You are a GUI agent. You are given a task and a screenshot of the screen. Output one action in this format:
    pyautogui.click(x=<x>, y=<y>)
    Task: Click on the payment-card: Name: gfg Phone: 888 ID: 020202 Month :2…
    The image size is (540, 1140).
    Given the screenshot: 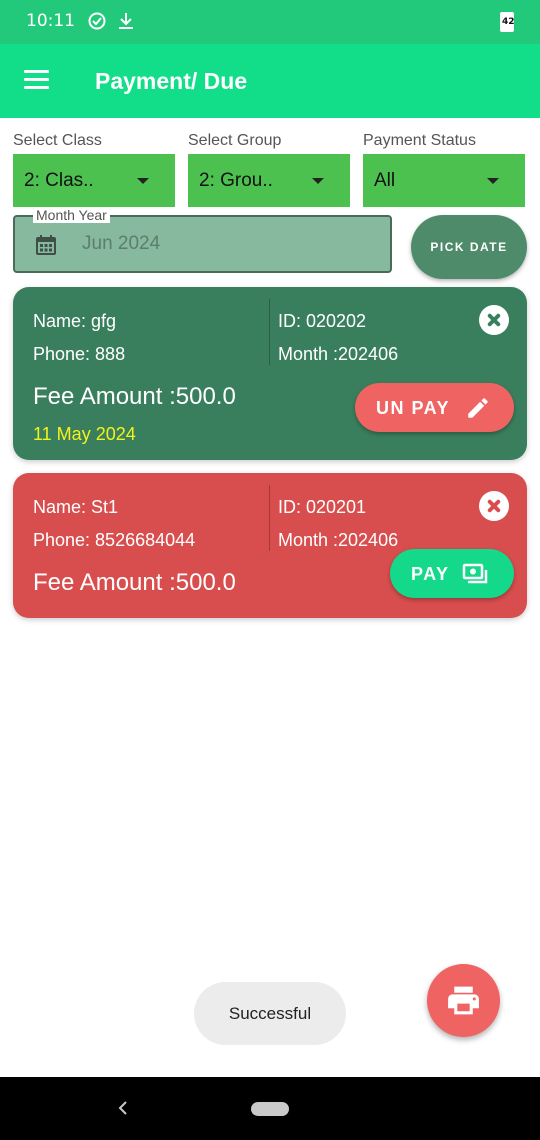 What is the action you would take?
    pyautogui.click(x=270, y=373)
    